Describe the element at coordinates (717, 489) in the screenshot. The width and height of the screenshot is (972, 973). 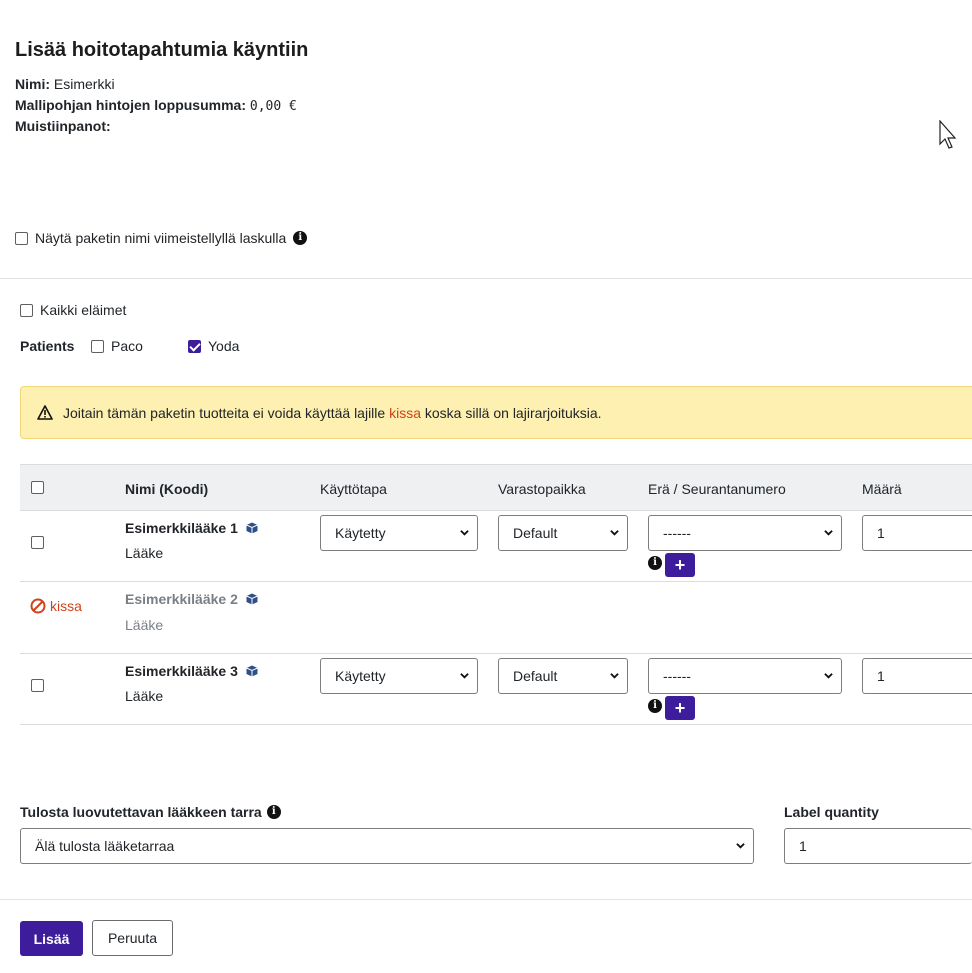
I see `column-header-batch: Erä / Seurantanumero` at that location.